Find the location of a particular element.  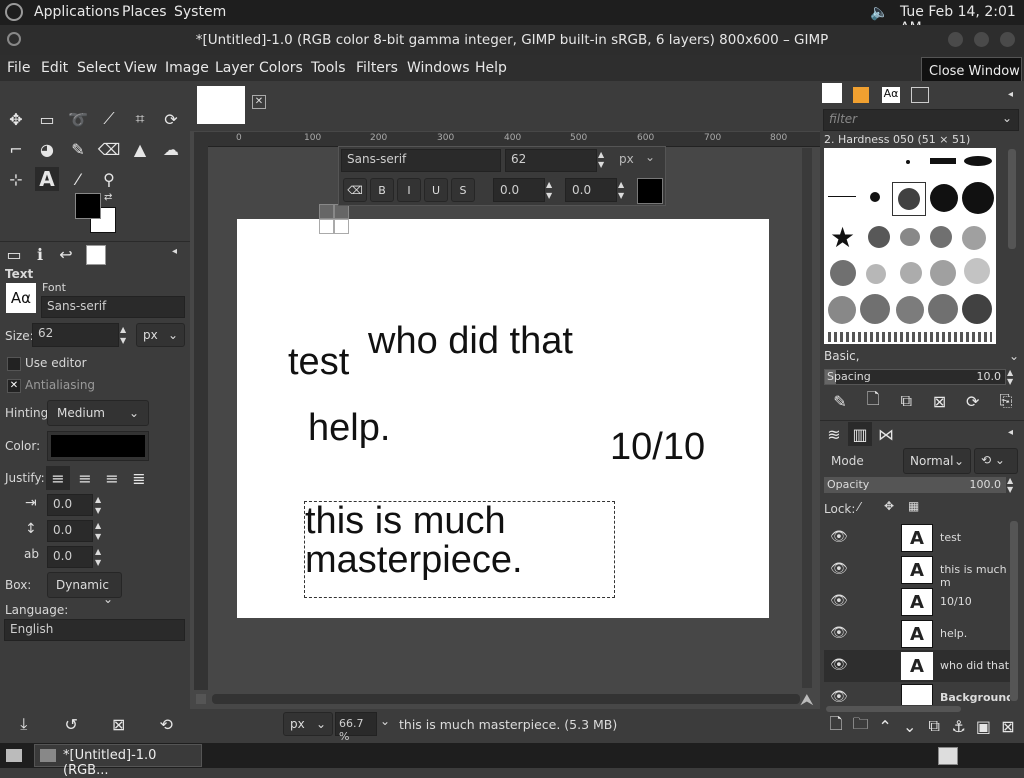

brush-grid-scrollbar is located at coordinates (1012, 199).